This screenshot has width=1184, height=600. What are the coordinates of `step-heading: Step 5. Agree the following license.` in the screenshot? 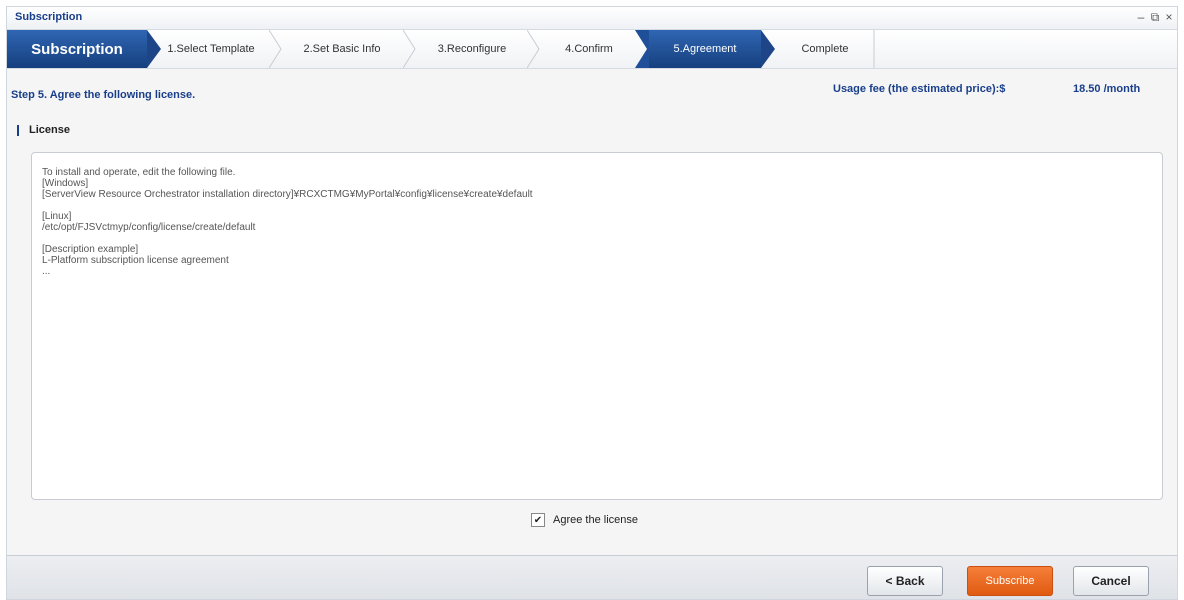 It's located at (103, 95).